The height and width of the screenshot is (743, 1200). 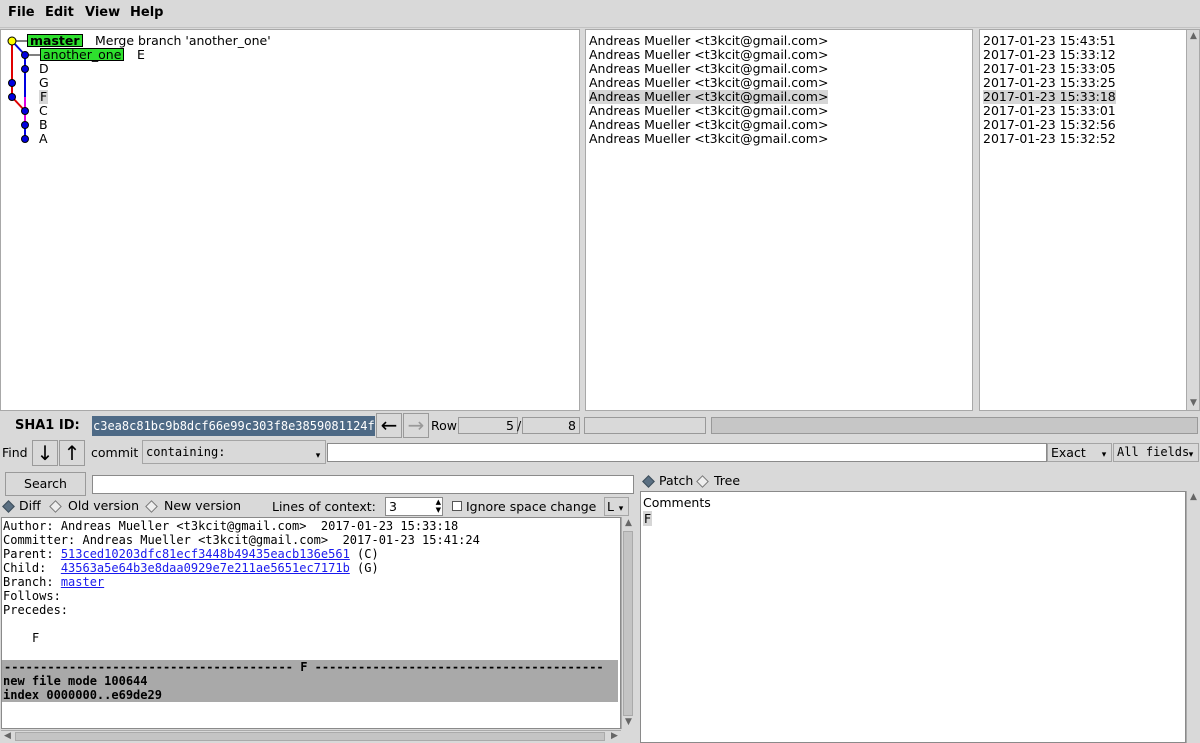 I want to click on branch-tag-another-one: another_one, so click(x=82, y=54).